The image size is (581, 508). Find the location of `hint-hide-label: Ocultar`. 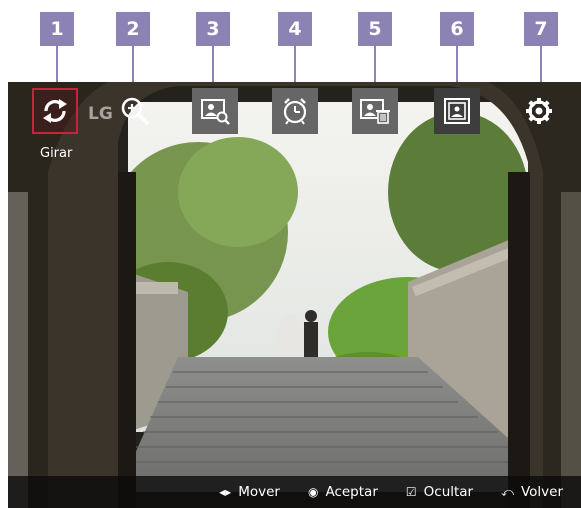

hint-hide-label: Ocultar is located at coordinates (448, 492).